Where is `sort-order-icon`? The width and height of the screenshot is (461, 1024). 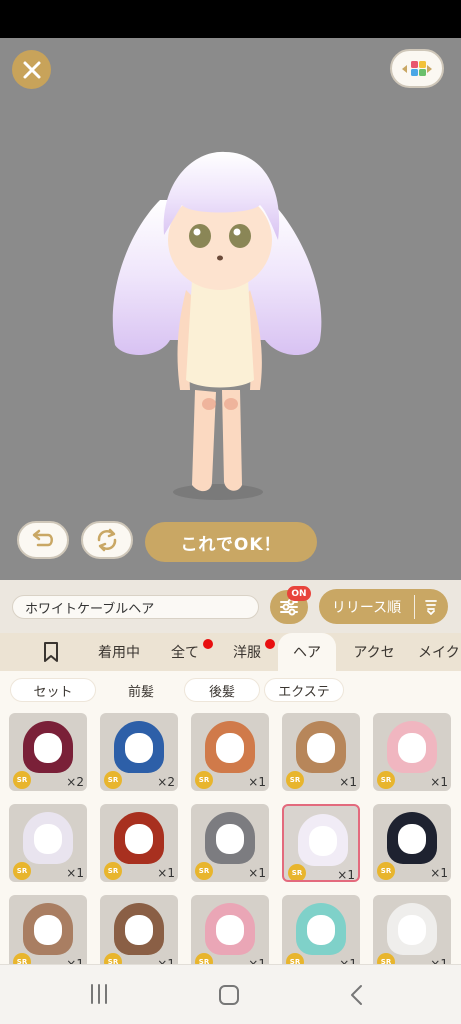 sort-order-icon is located at coordinates (431, 607).